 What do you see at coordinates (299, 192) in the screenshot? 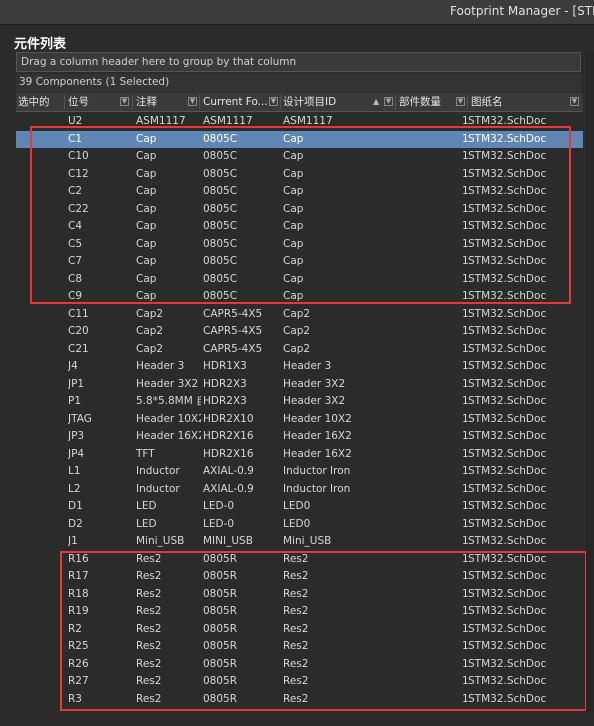
I see `table-row: C2 Cap 0805C Cap 1 STM32.SchDoc` at bounding box center [299, 192].